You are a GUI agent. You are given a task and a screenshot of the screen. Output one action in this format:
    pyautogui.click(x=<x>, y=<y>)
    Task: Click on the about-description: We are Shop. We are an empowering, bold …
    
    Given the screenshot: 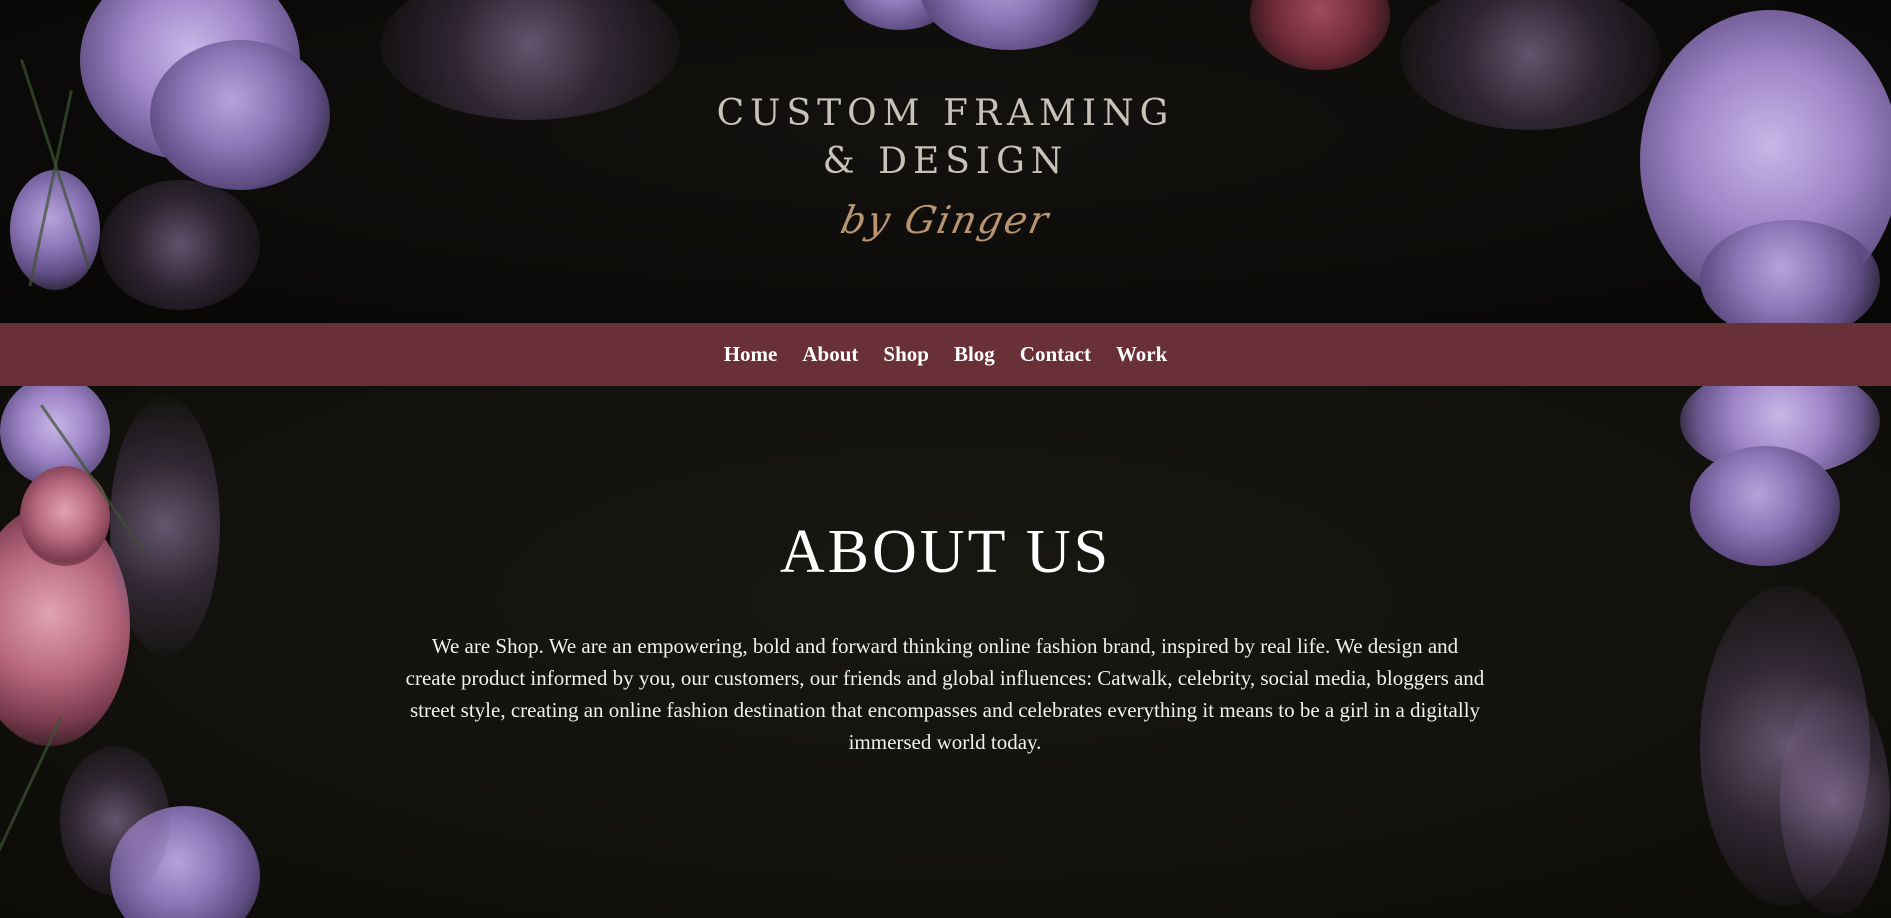 What is the action you would take?
    pyautogui.click(x=945, y=694)
    